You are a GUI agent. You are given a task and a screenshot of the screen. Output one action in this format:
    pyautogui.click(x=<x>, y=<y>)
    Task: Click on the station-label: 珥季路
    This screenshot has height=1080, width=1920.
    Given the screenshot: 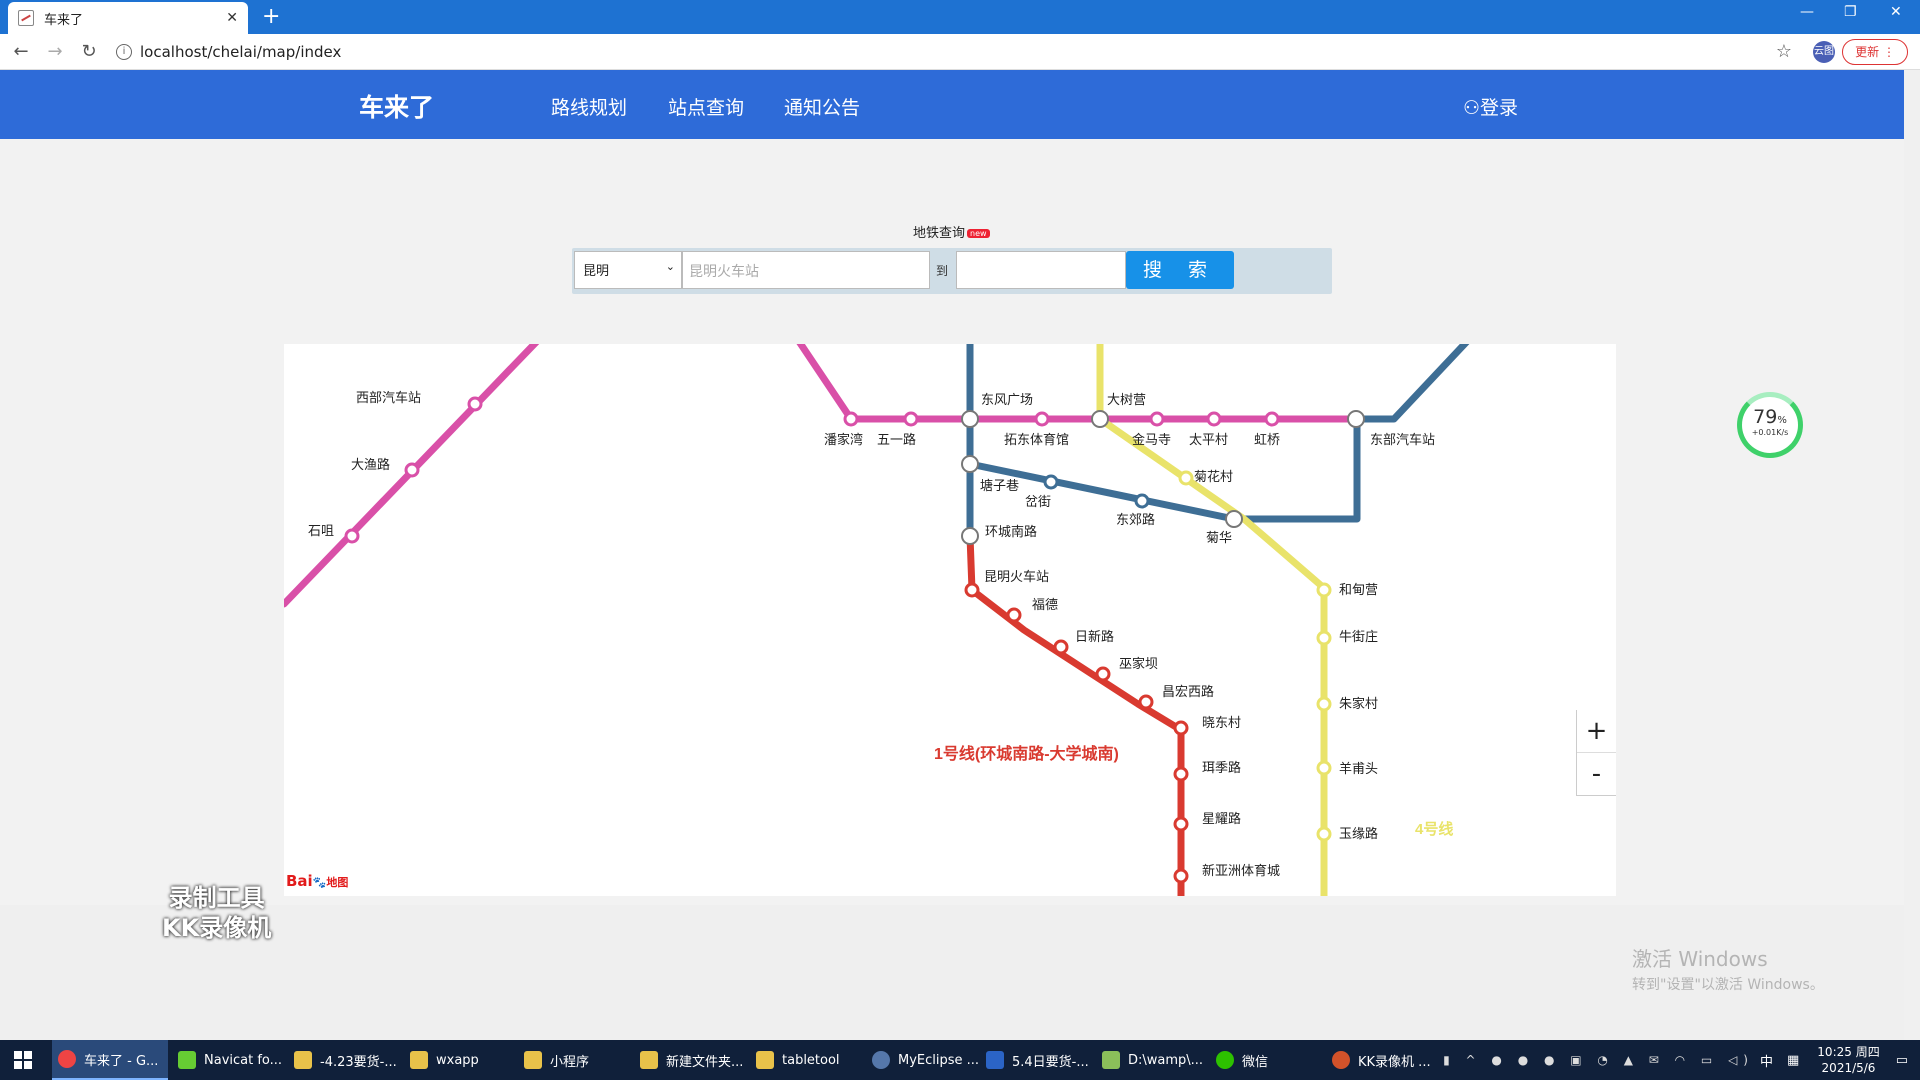 What is the action you would take?
    pyautogui.click(x=1221, y=767)
    